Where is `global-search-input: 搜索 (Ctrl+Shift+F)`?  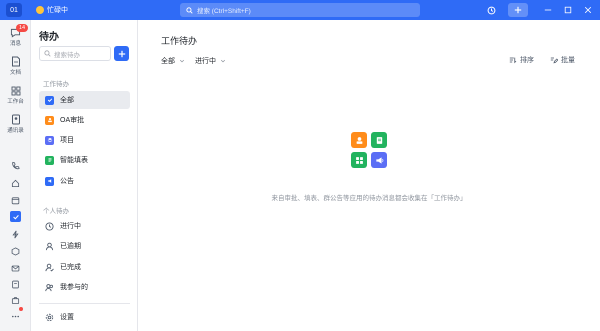
global-search-input: 搜索 (Ctrl+Shift+F) is located at coordinates (300, 10).